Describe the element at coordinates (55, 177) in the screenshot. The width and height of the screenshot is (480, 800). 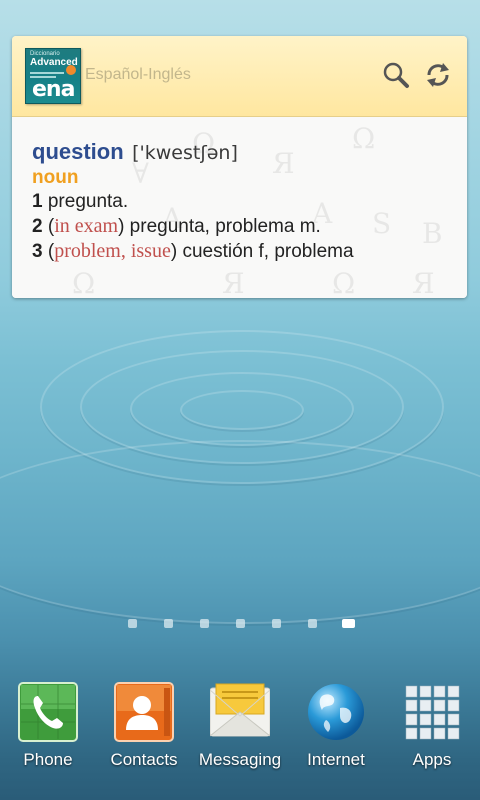
I see `part-of-speech: noun` at that location.